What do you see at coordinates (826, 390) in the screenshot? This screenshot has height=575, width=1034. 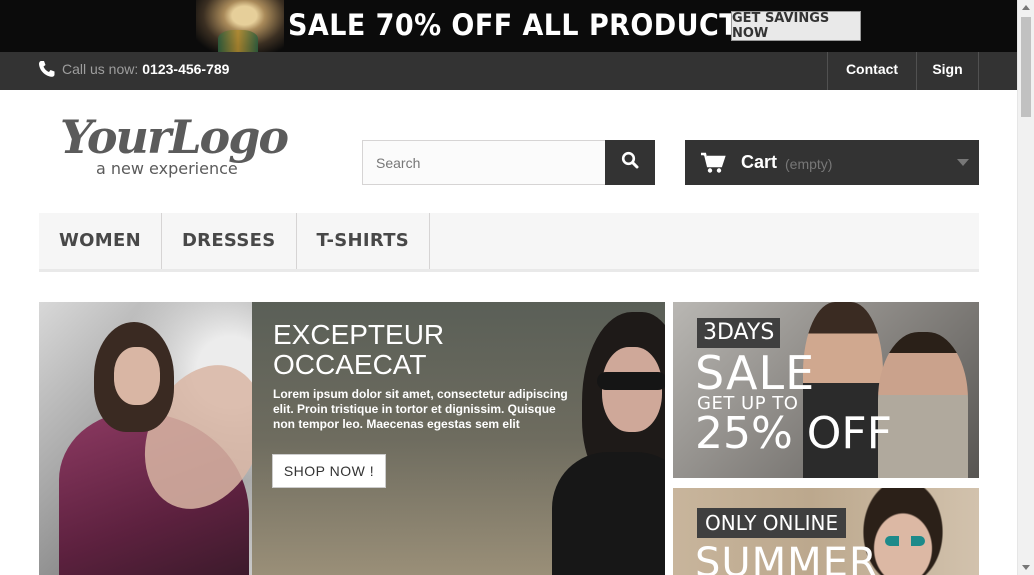 I see `sale-banner: 3DAYS SALE GET UP TO 25% OFF` at bounding box center [826, 390].